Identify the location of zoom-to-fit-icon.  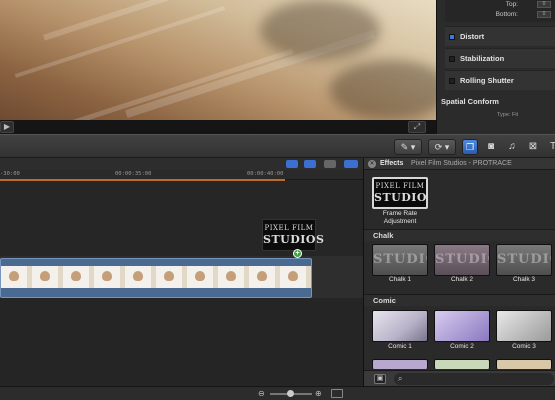
(351, 164).